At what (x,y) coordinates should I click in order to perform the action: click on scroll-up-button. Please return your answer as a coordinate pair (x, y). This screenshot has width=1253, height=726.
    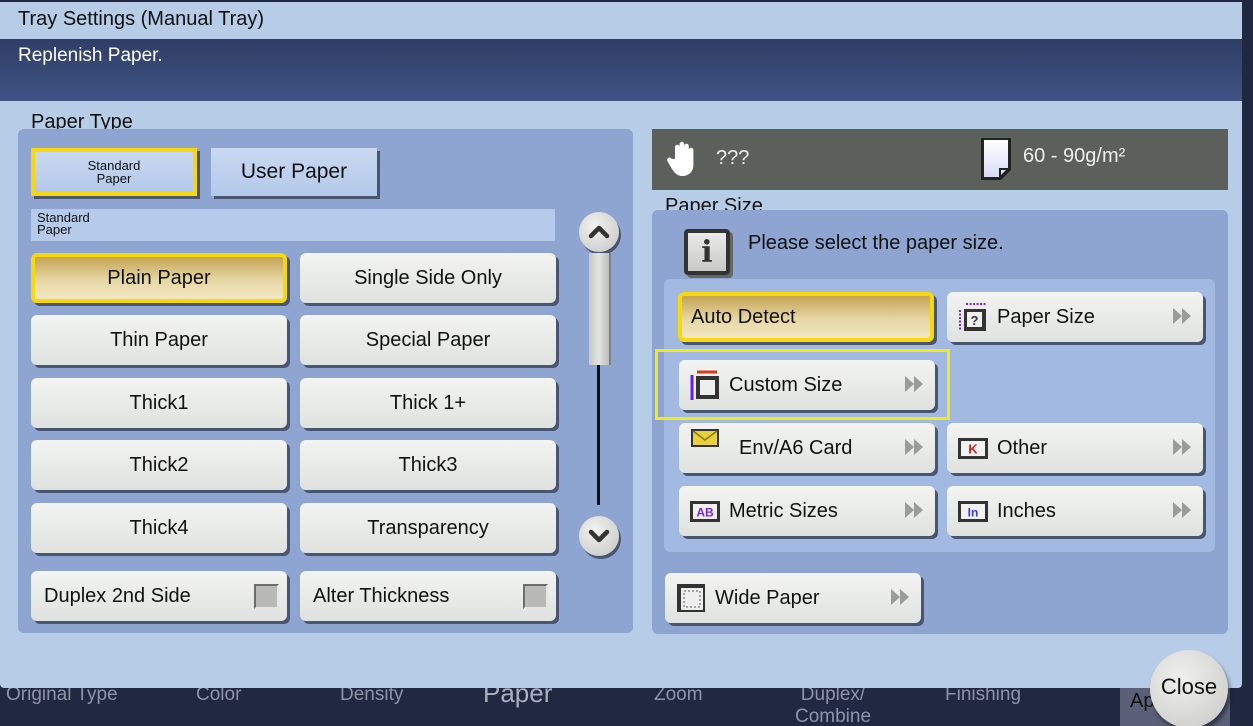
    Looking at the image, I should click on (599, 232).